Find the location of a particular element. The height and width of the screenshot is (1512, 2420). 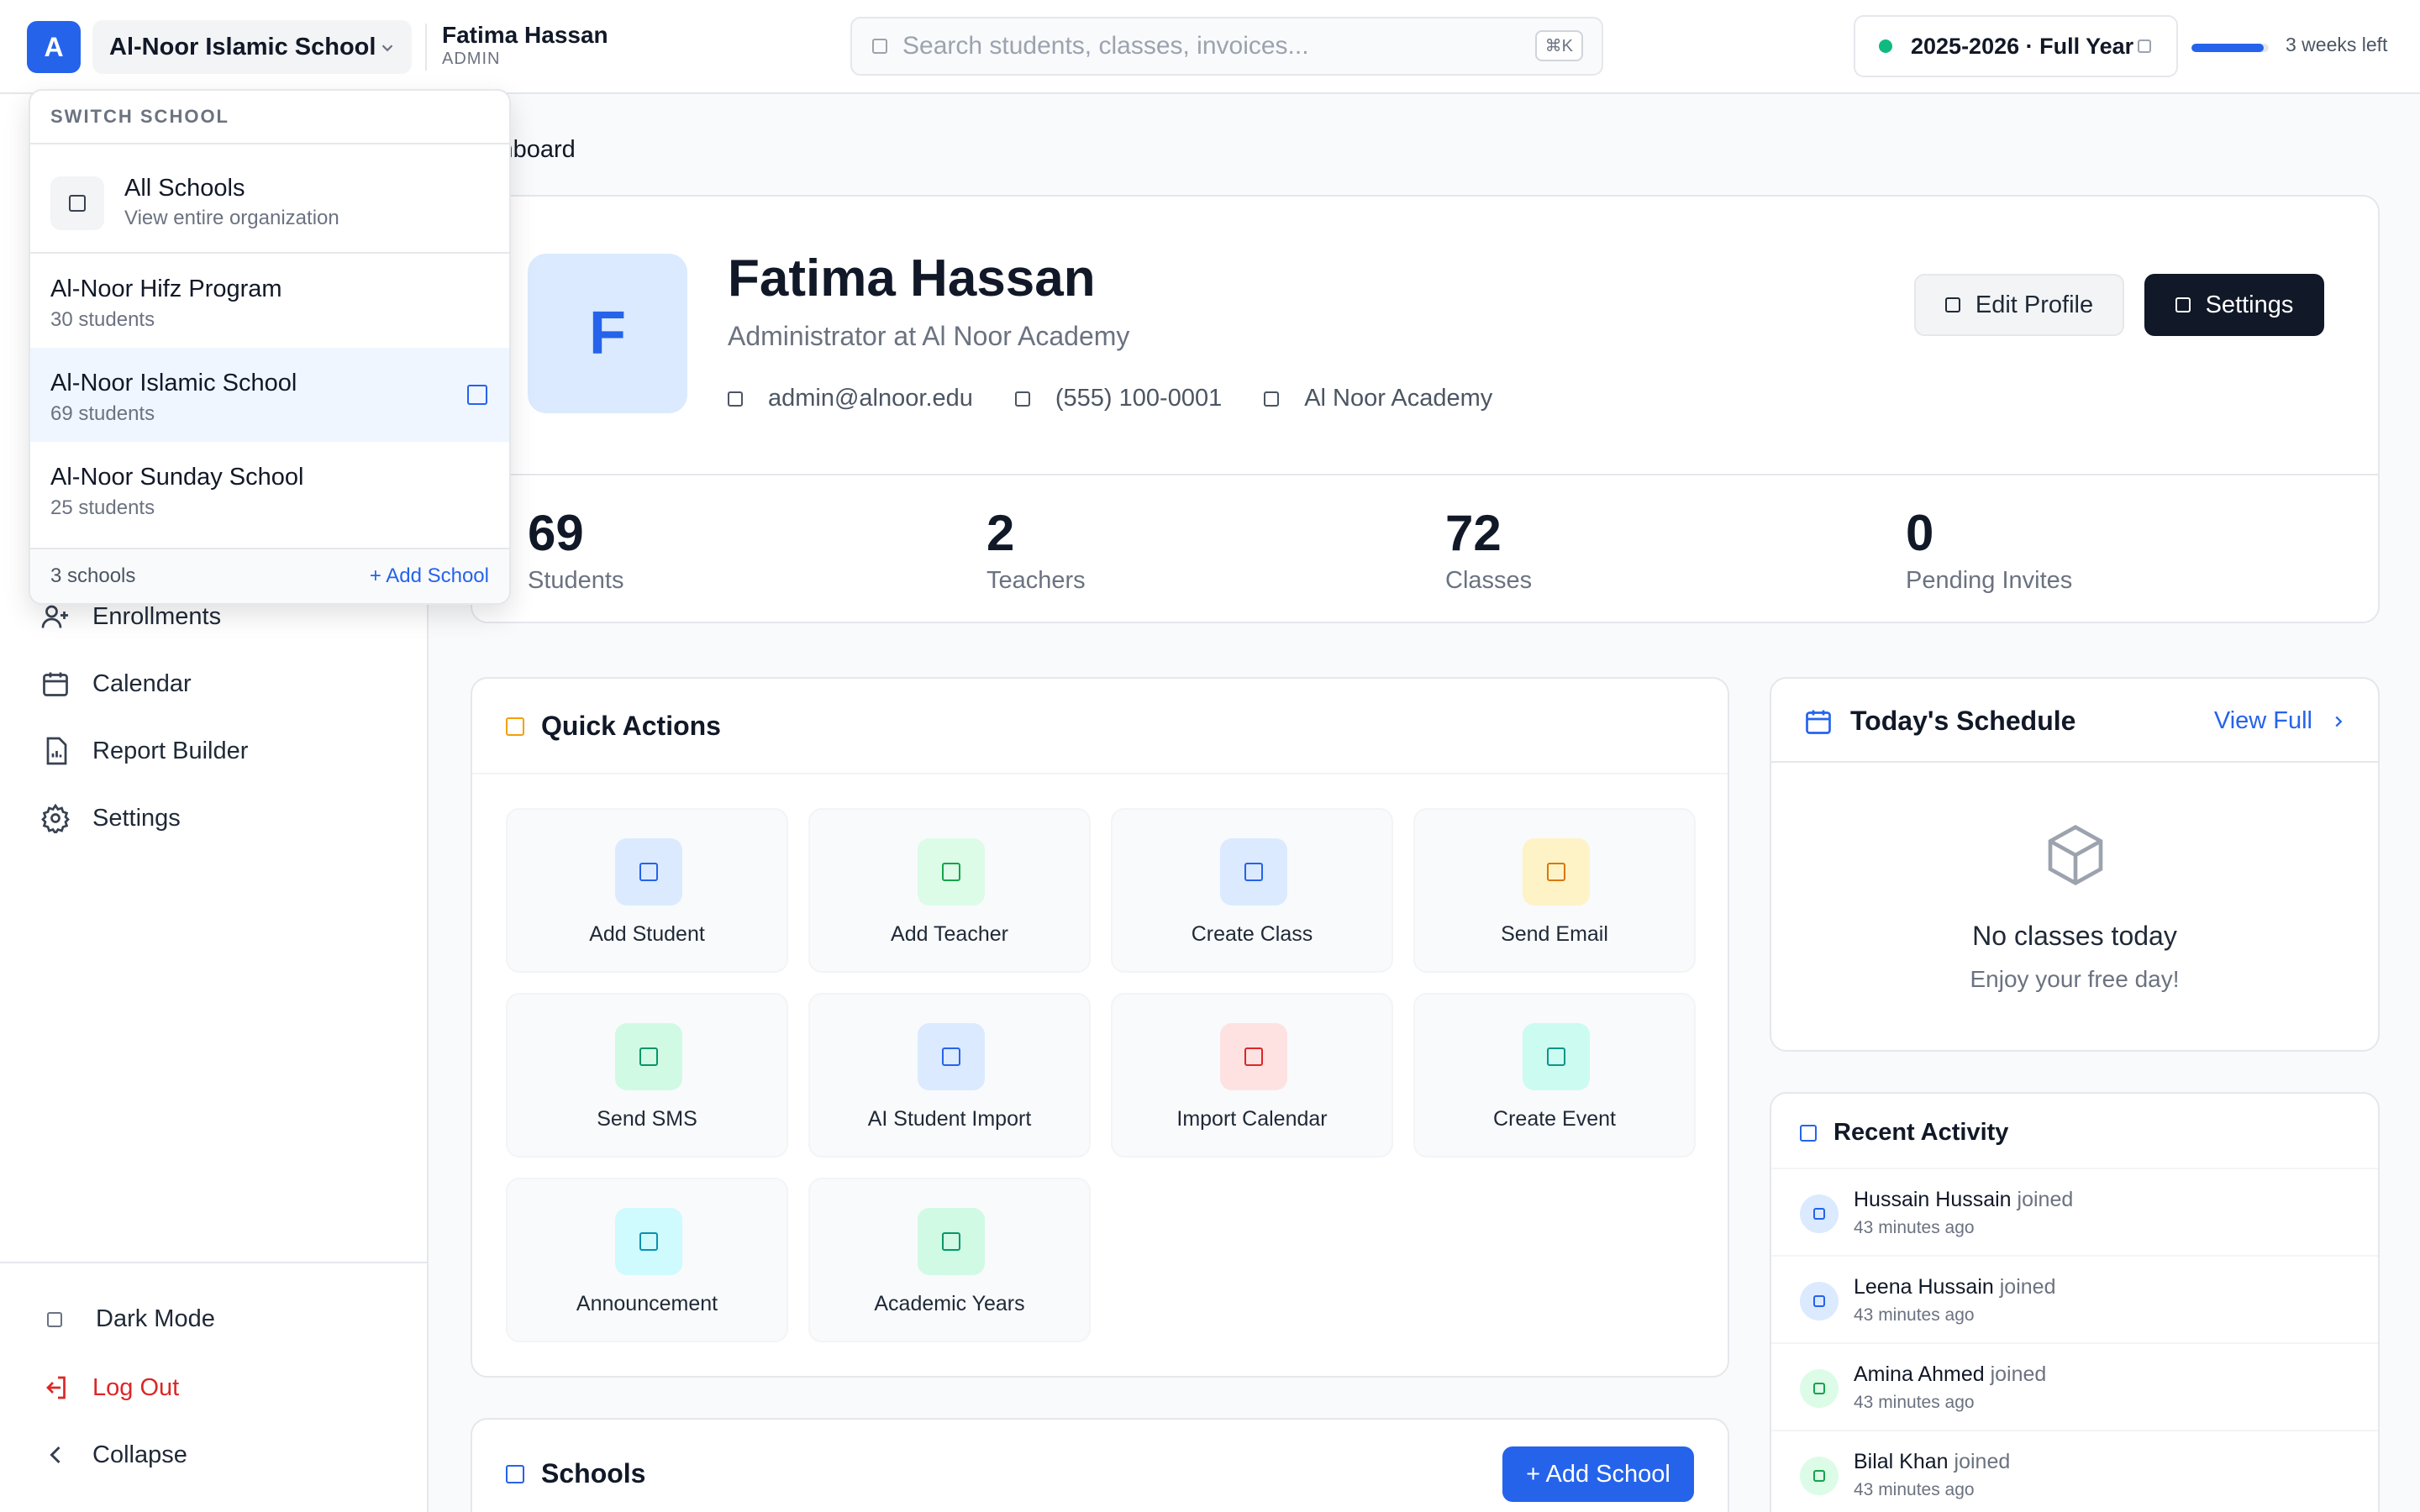

activity-item: Amina Ahmed joined 43 minutes ago is located at coordinates (2074, 1386).